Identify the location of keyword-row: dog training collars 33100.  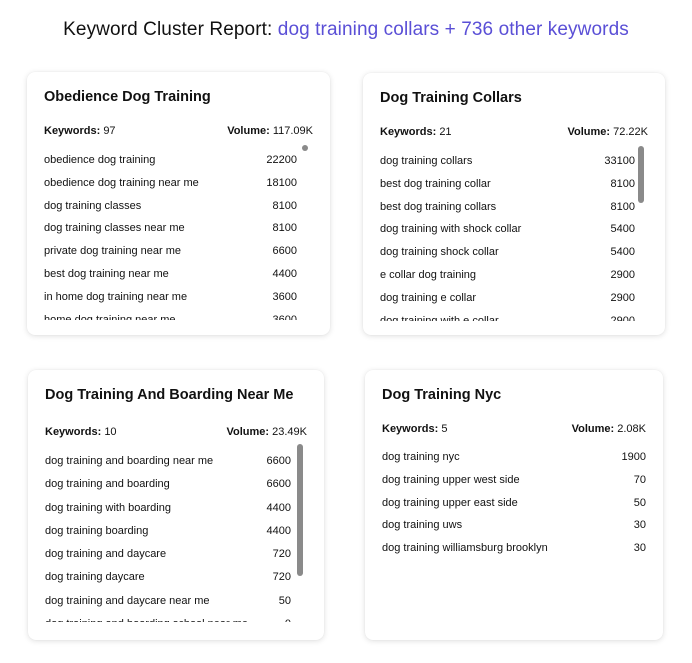
(507, 161).